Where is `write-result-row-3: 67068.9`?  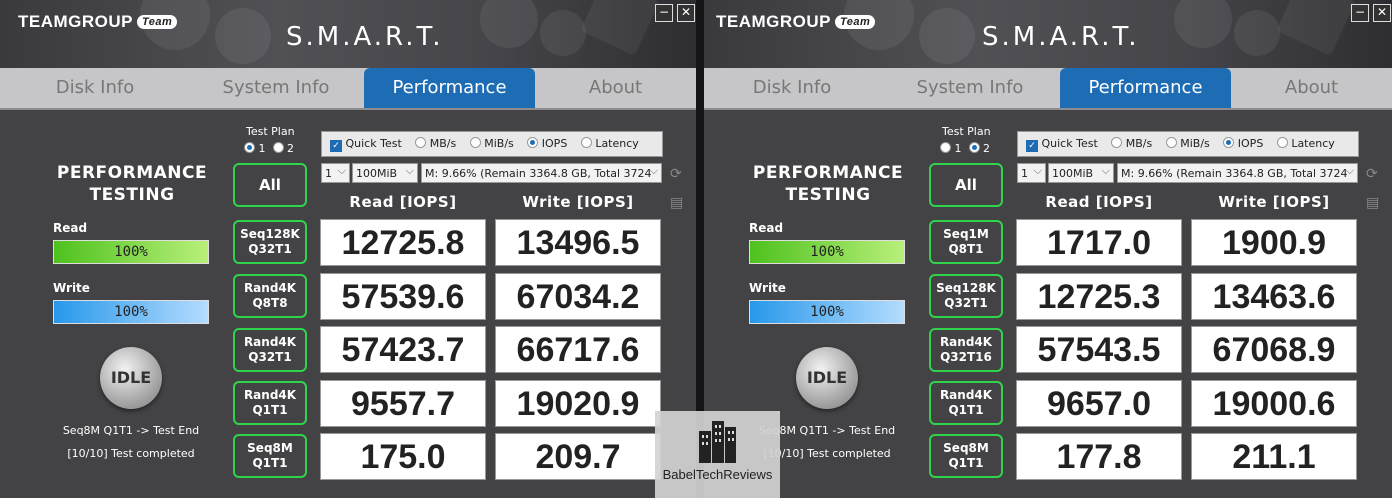
write-result-row-3: 67068.9 is located at coordinates (1274, 349).